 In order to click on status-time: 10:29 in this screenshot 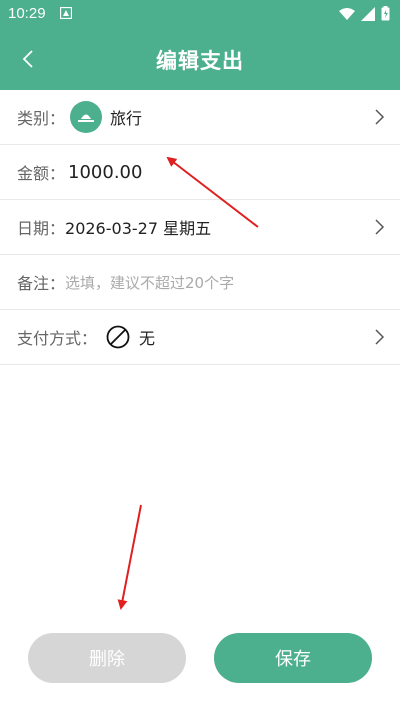, I will do `click(27, 13)`.